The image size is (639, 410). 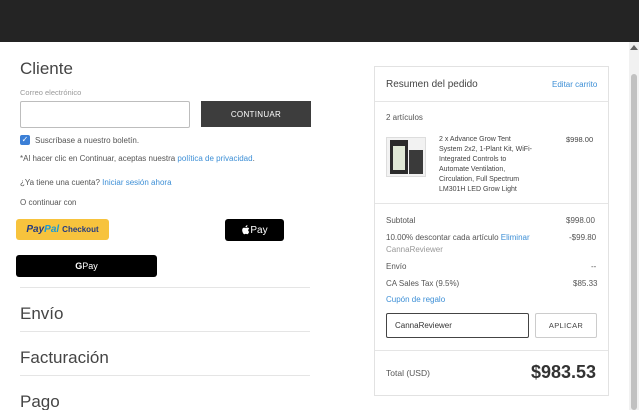 What do you see at coordinates (35, 229) in the screenshot?
I see `paypal-logo-part1: Pay` at bounding box center [35, 229].